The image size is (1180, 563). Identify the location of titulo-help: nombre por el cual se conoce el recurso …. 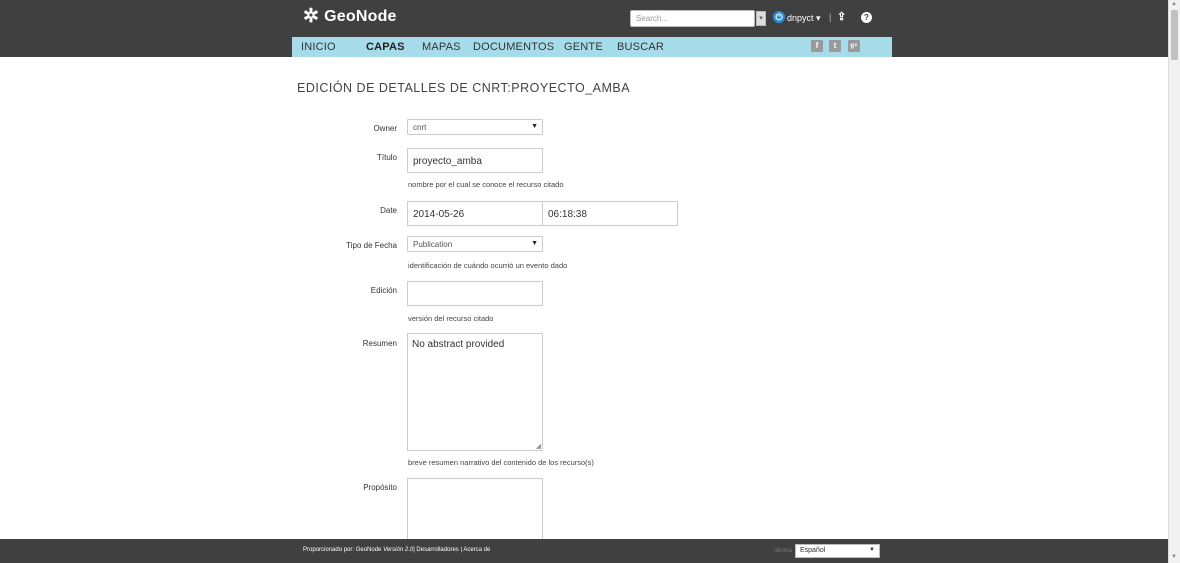
(486, 184).